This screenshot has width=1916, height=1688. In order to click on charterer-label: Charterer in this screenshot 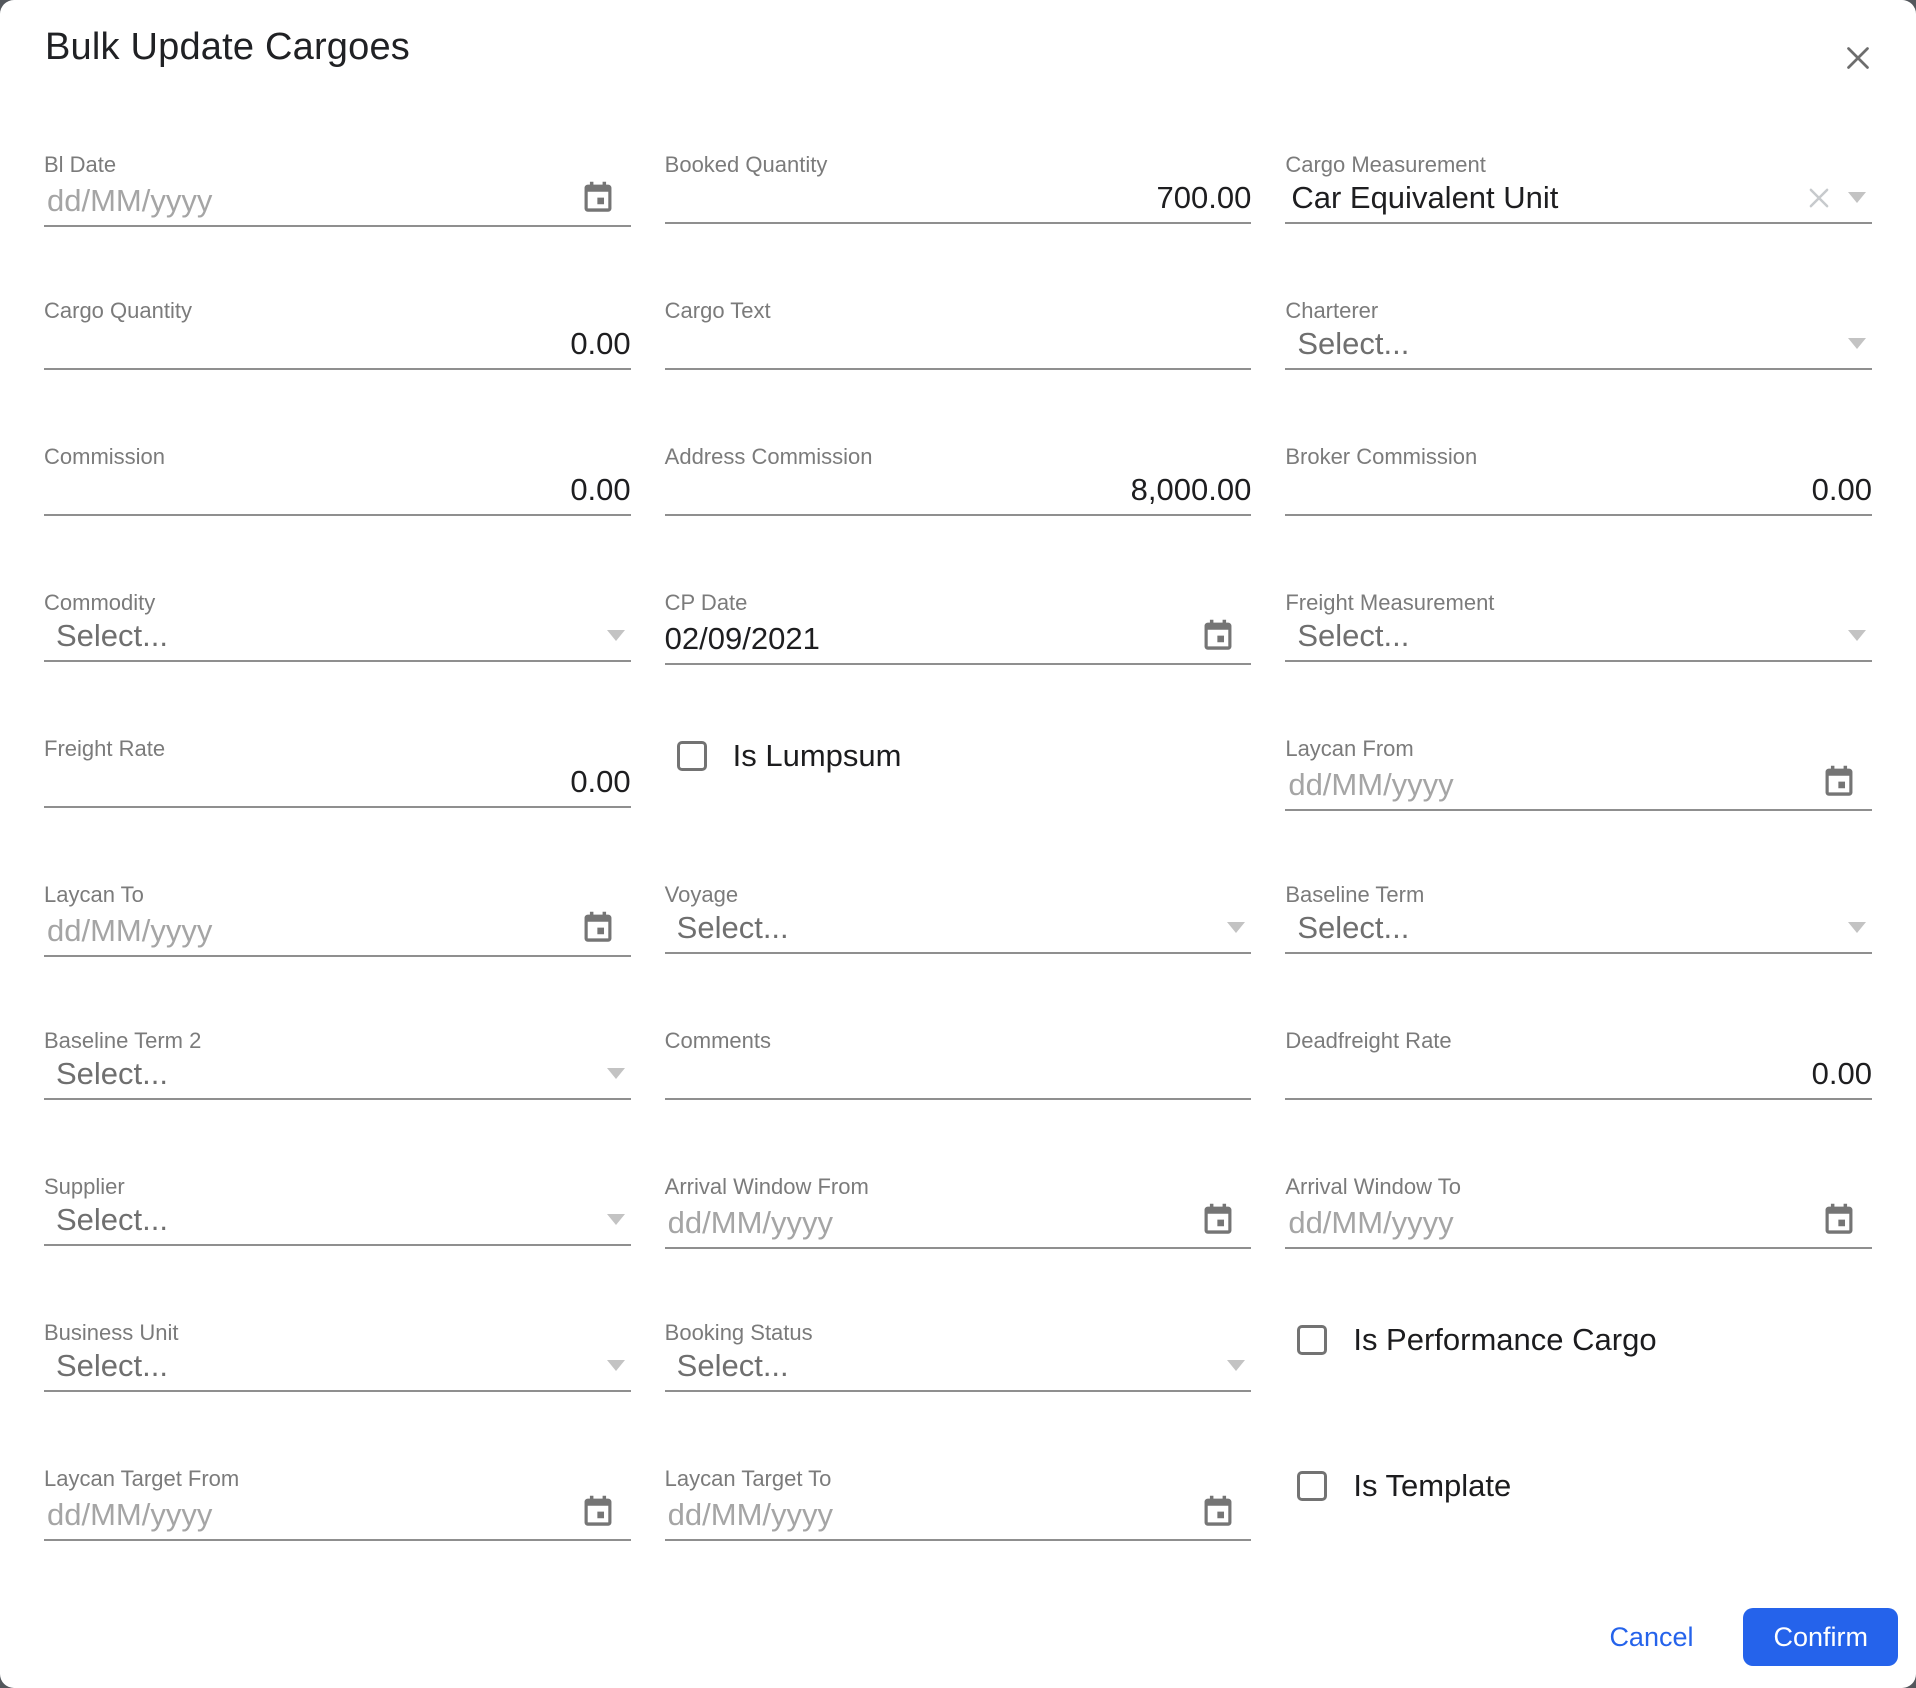, I will do `click(1332, 310)`.